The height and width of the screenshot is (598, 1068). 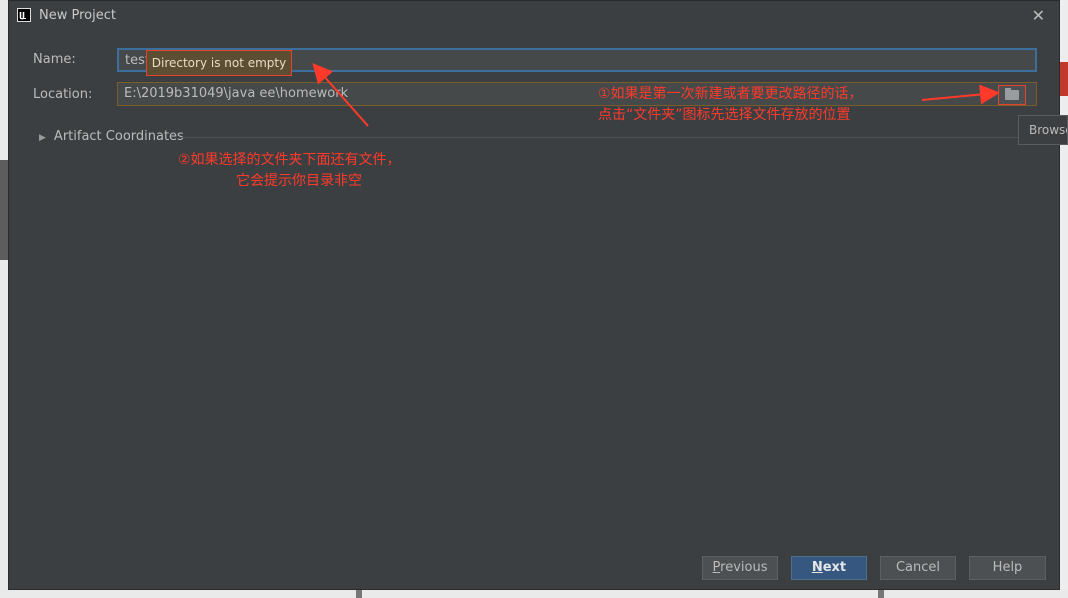 I want to click on annotation-arrows, so click(x=656, y=95).